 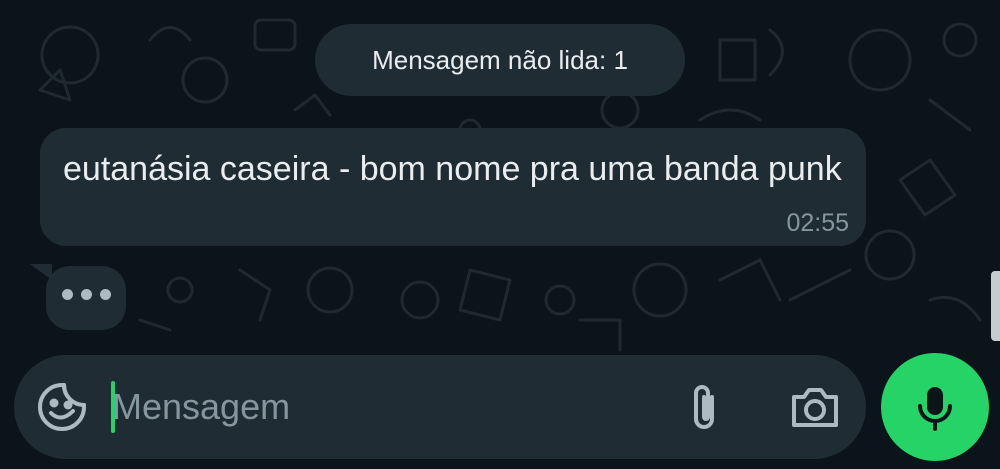 I want to click on typing-dots, so click(x=86, y=298).